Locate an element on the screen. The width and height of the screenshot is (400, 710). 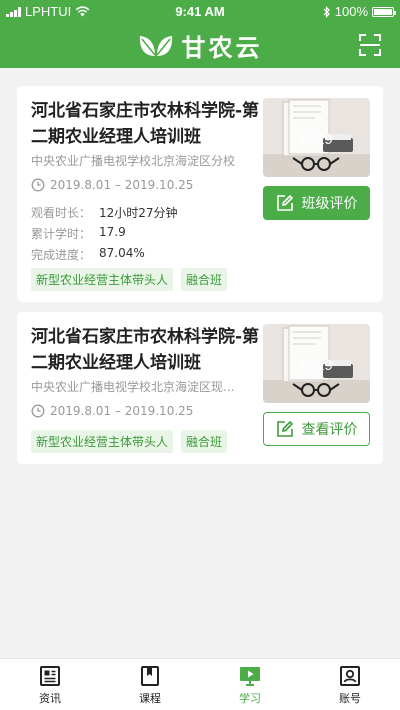
bottom-tab-bar: 资讯 课程 学习 账号 is located at coordinates (200, 684).